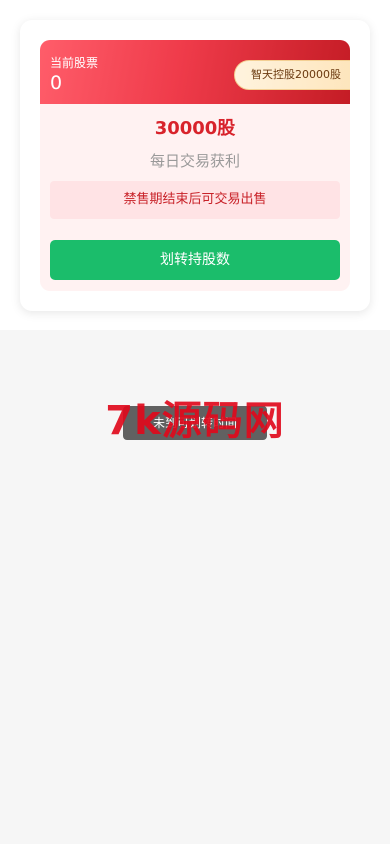  I want to click on share-amount: 30000股, so click(195, 128).